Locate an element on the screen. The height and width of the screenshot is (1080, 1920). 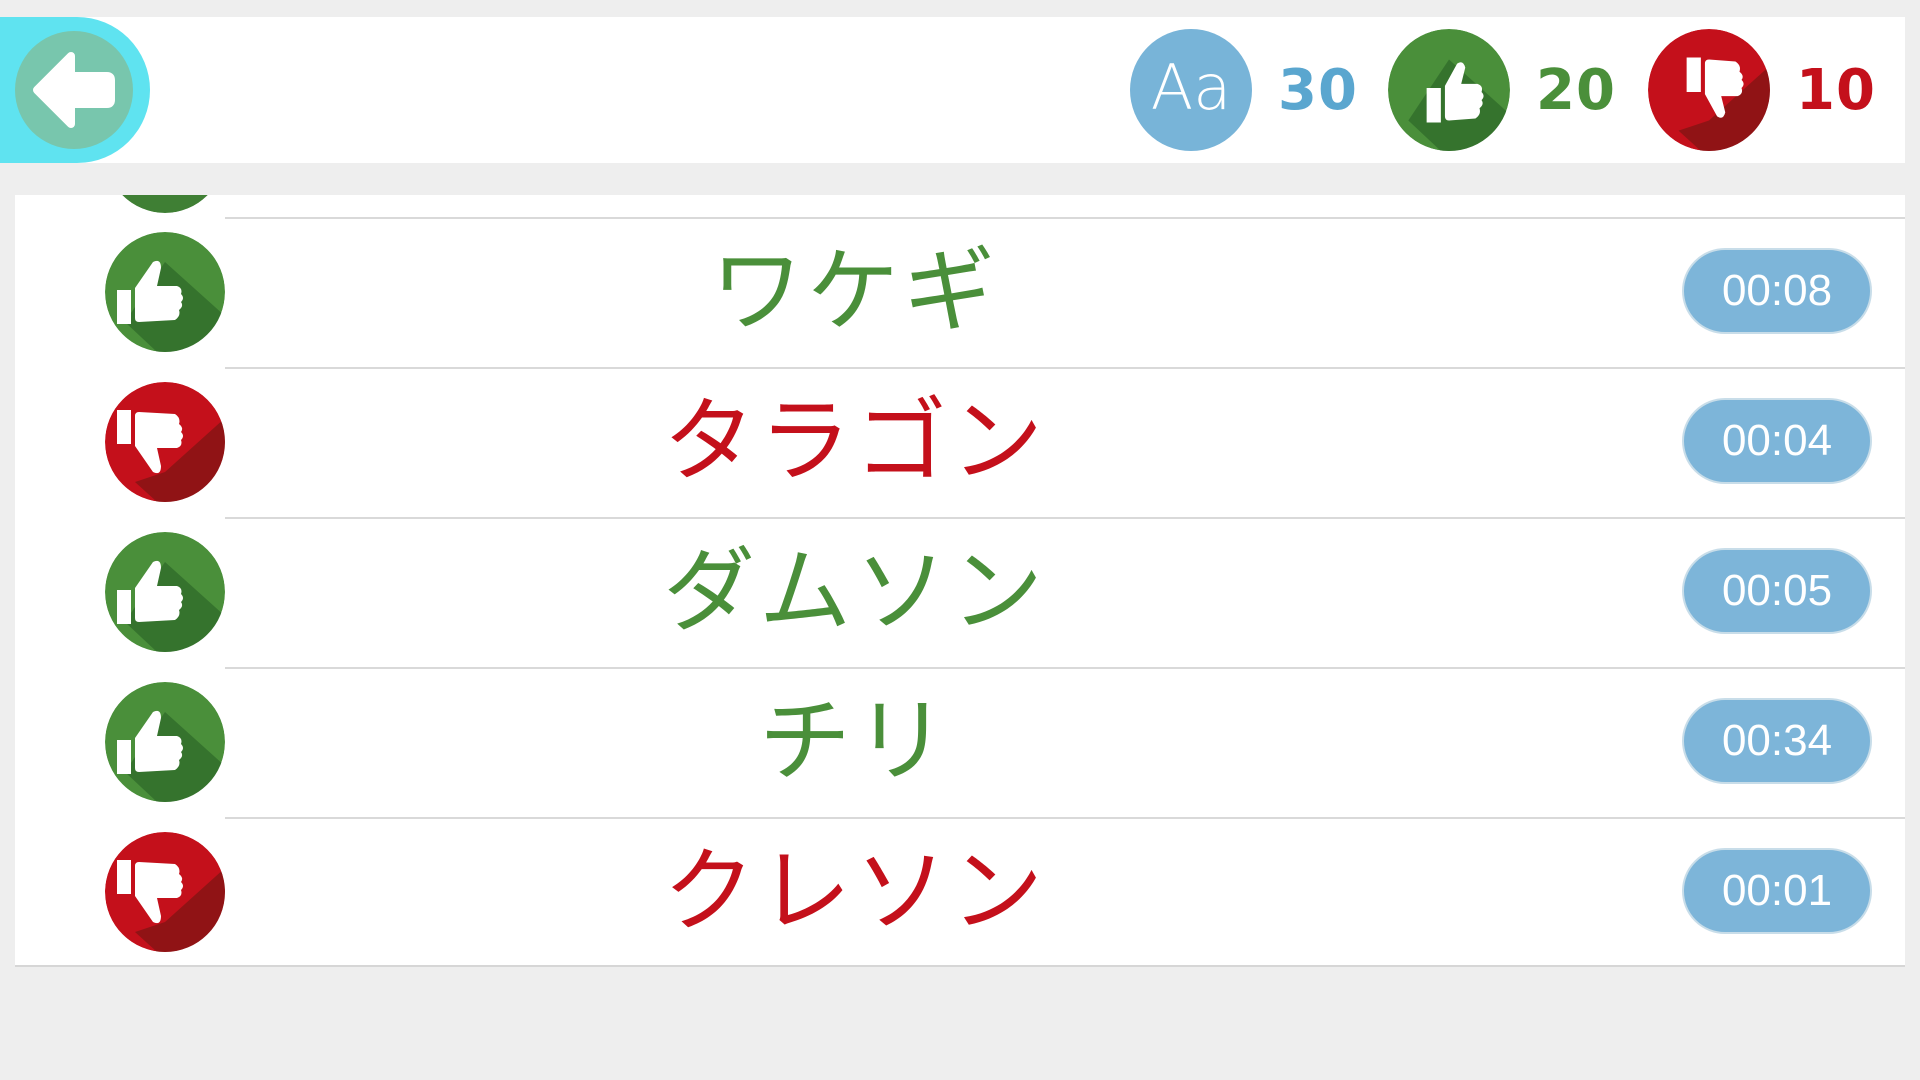
word-label: ダムソン is located at coordinates (854, 591).